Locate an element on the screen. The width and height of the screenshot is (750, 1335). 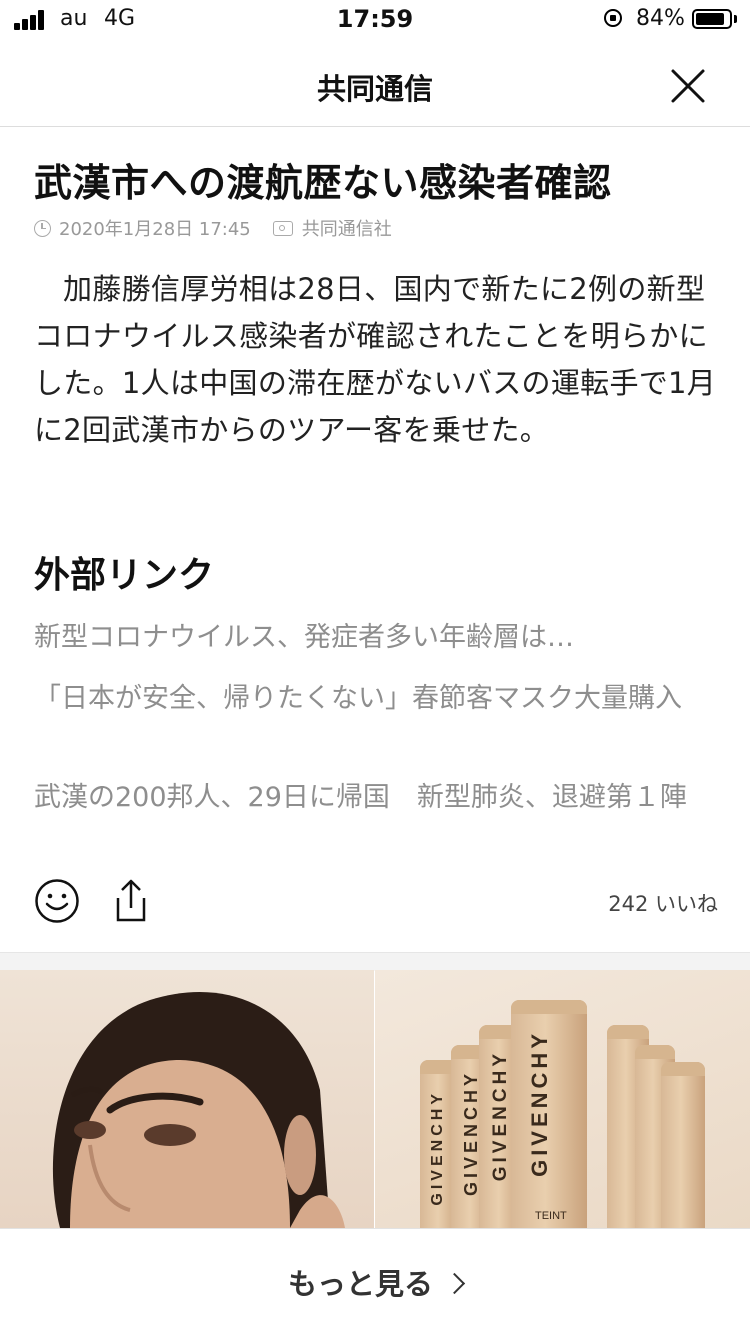
page-title: 共同通信 is located at coordinates (374, 89).